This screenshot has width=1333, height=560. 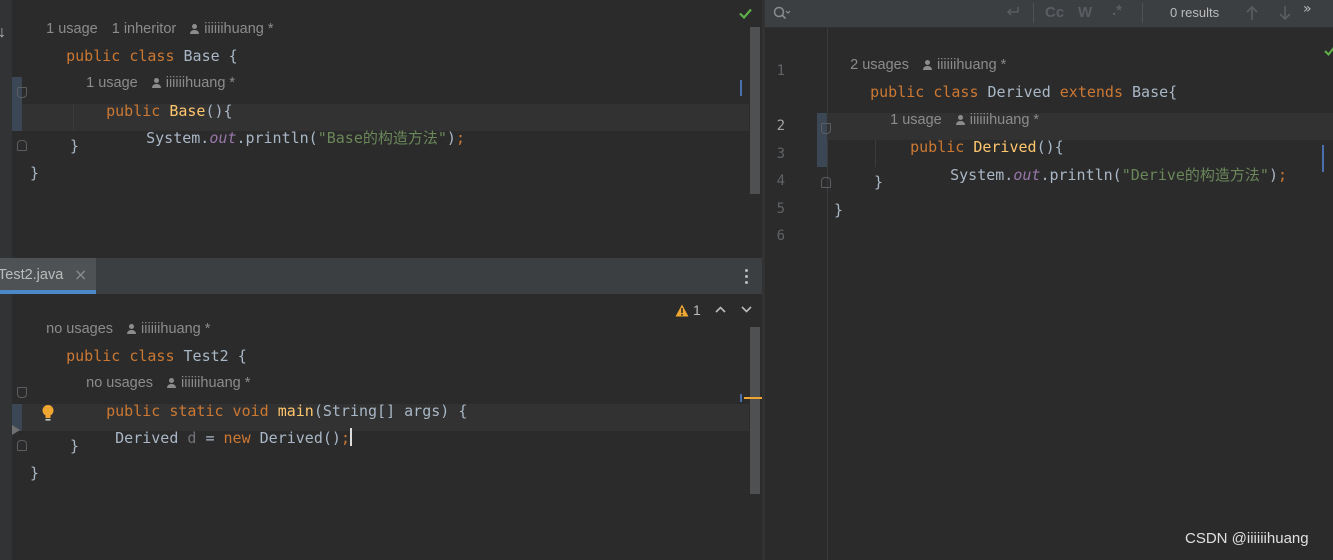 I want to click on watermark: CSDN @iiiiiihuang, so click(x=1247, y=538).